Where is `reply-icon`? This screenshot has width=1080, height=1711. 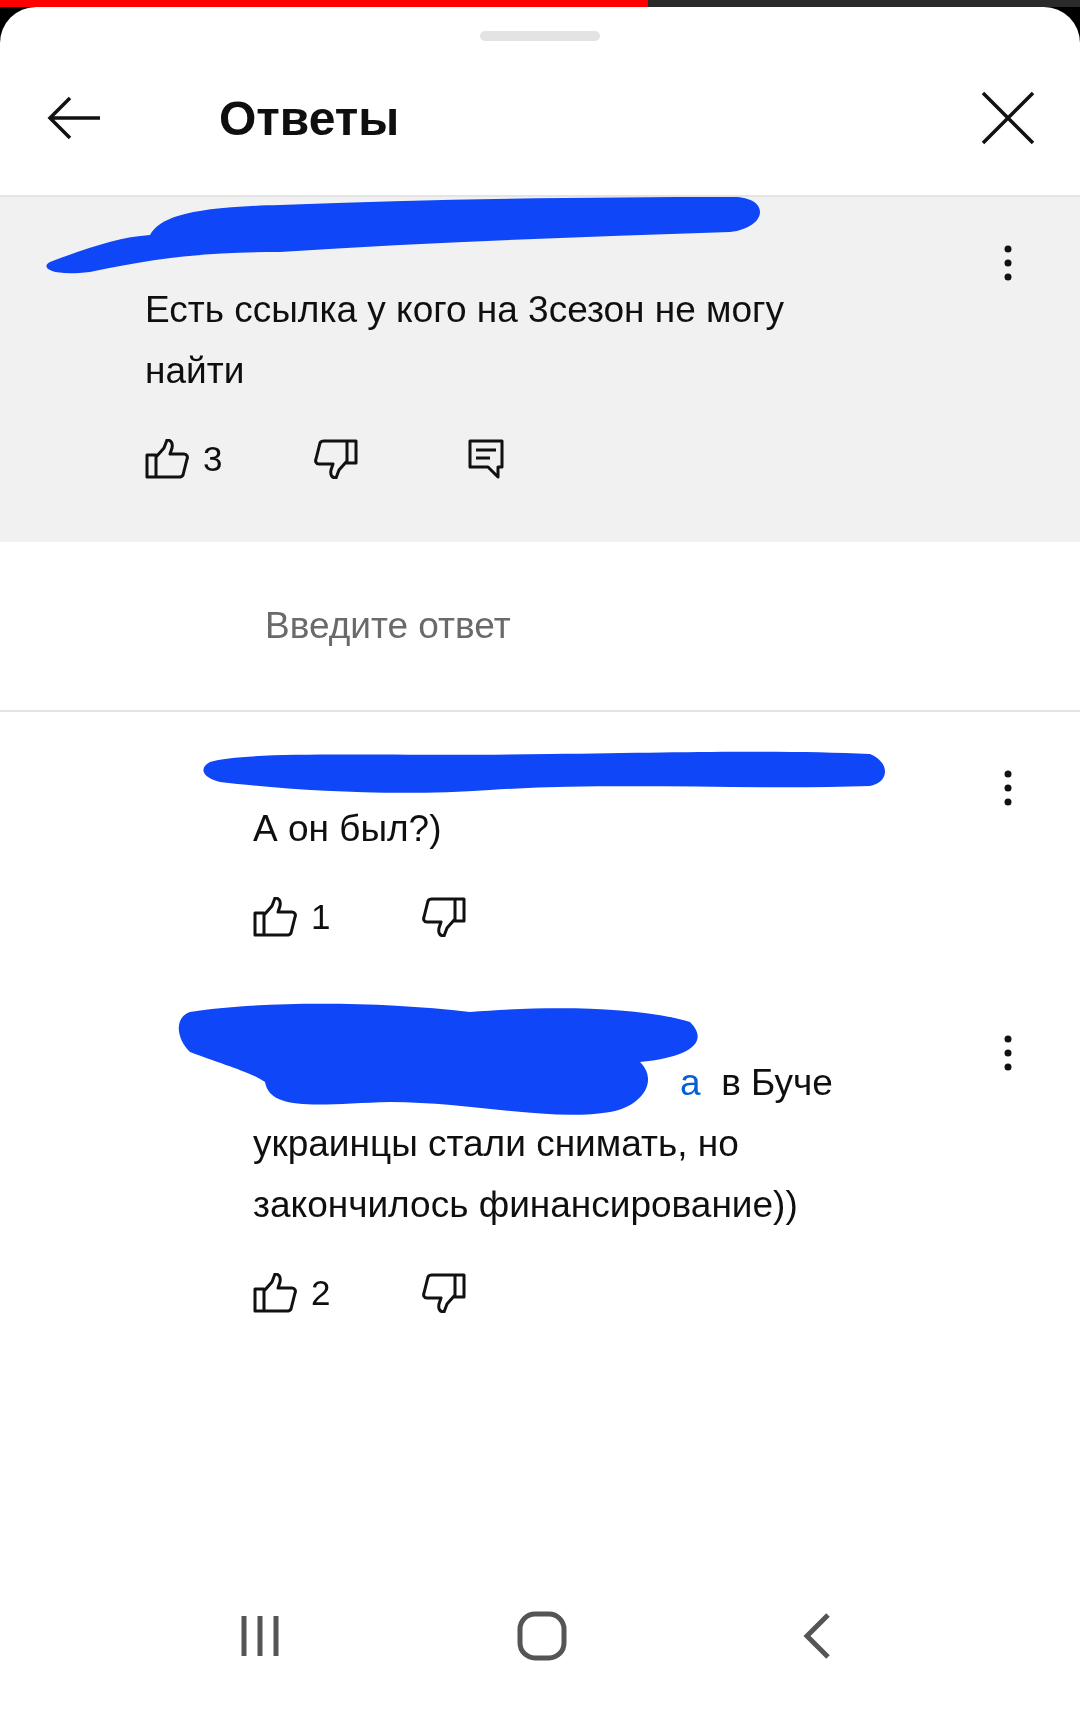
reply-icon is located at coordinates (486, 459).